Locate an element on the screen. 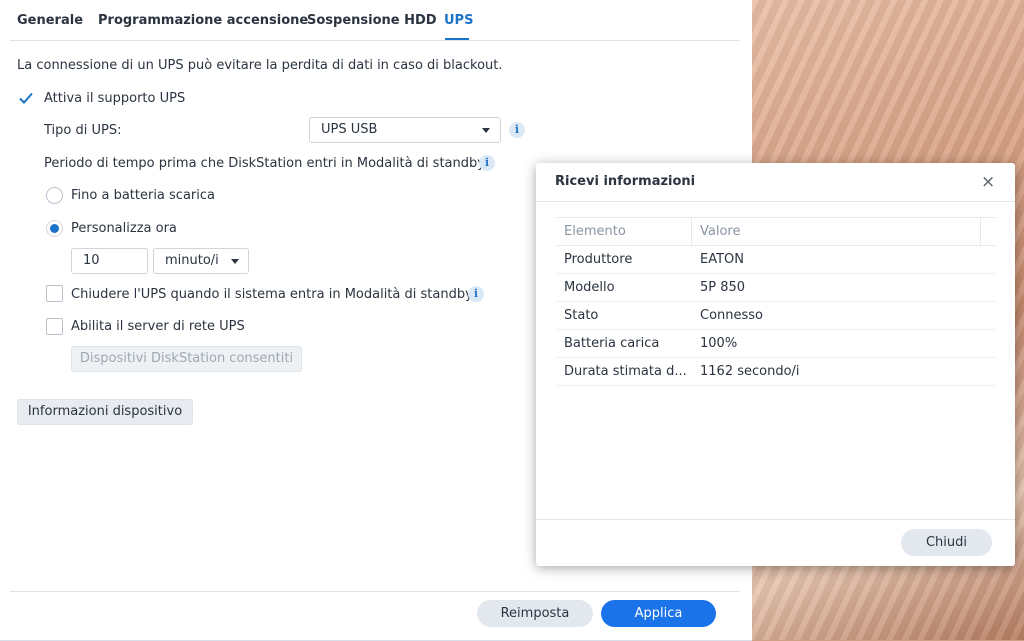 The width and height of the screenshot is (1024, 641). footer-divider is located at coordinates (375, 591).